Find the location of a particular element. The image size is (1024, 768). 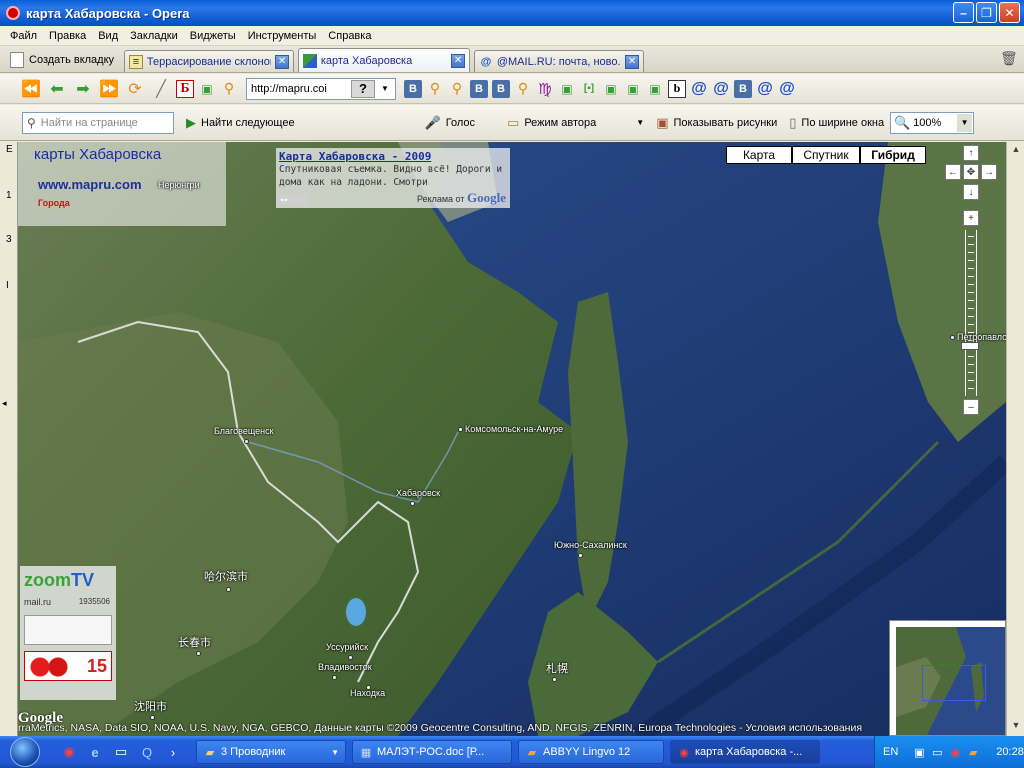

pen-icon: ╱ is located at coordinates (161, 89).